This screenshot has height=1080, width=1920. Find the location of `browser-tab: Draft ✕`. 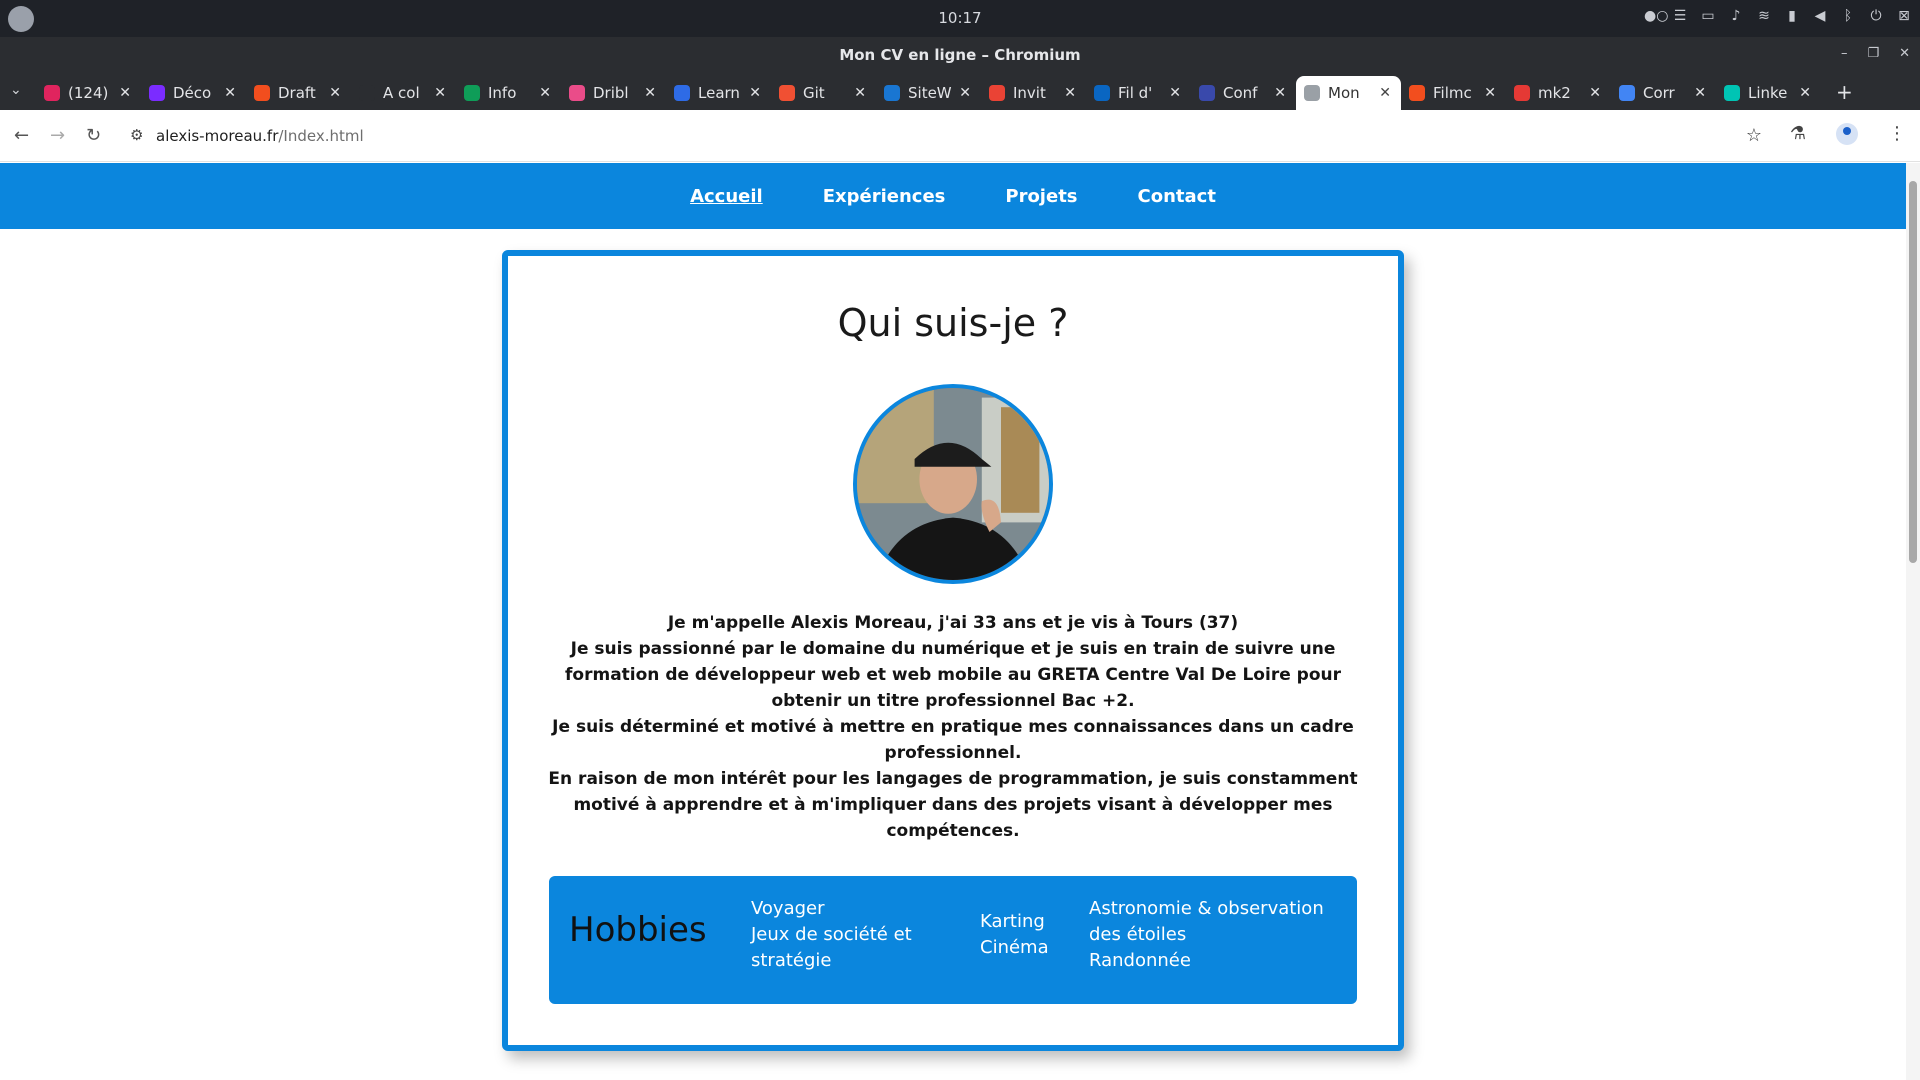

browser-tab: Draft ✕ is located at coordinates (298, 93).